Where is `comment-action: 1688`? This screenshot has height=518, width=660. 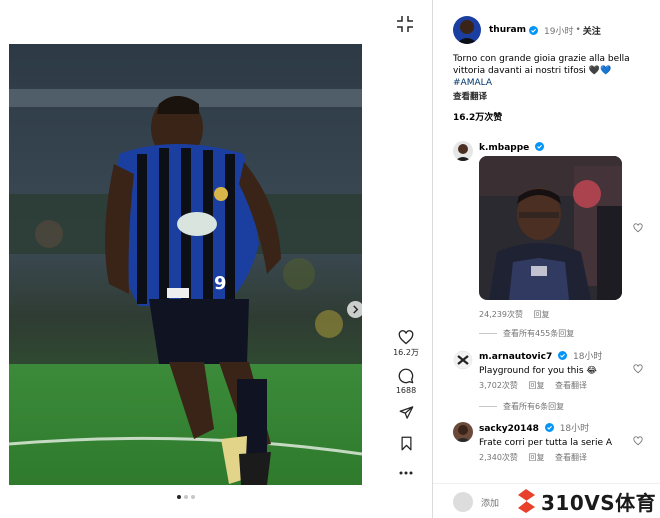
comment-action: 1688 is located at coordinates (406, 381).